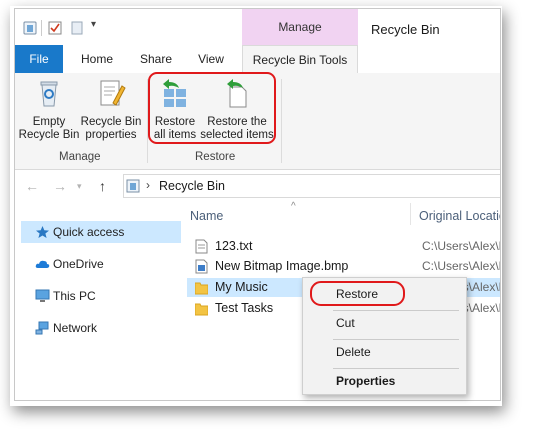 Image resolution: width=535 pixels, height=434 pixels. I want to click on star-icon, so click(42, 232).